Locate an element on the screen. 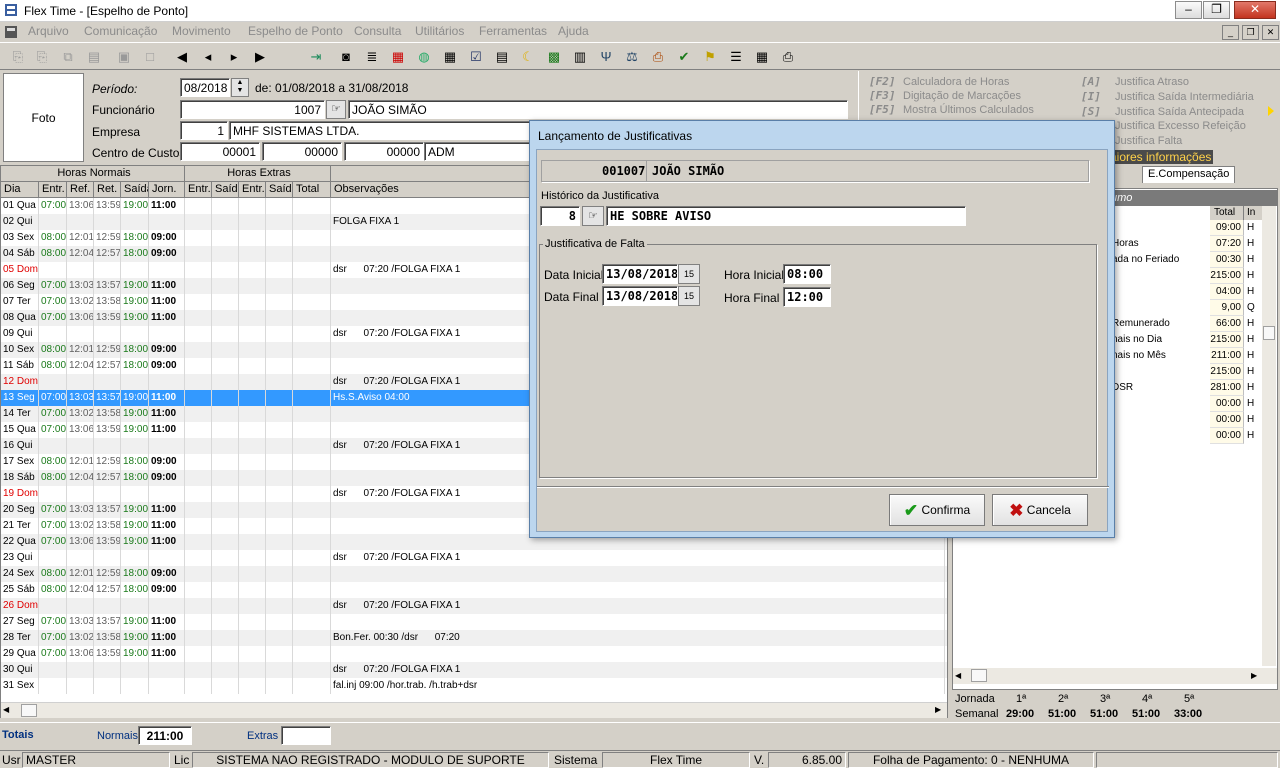 This screenshot has width=1280, height=768. maximize-button: ❐ is located at coordinates (1216, 10).